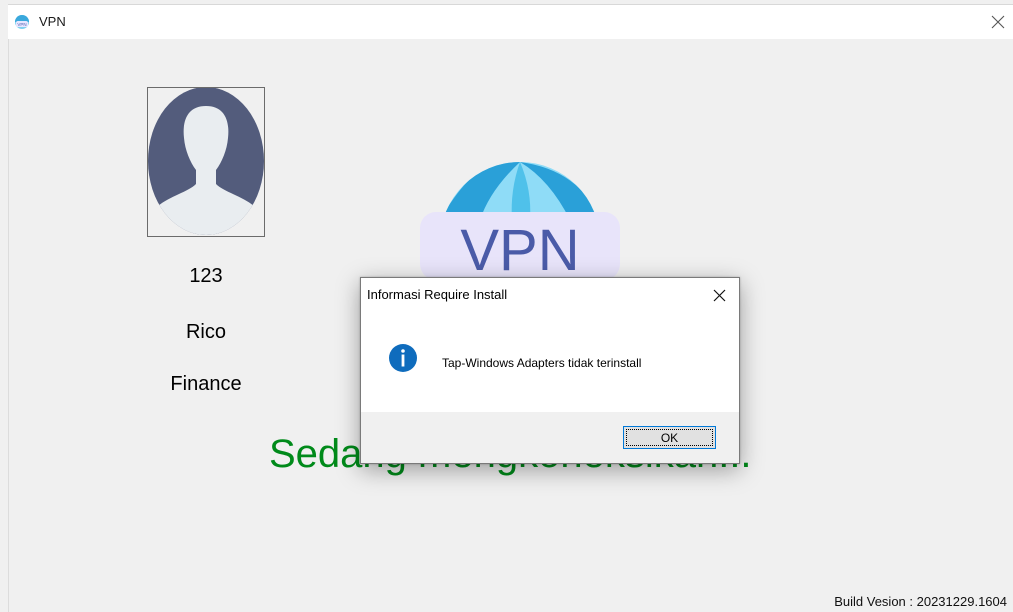  I want to click on vpn-globe-icon: VPN, so click(22, 22).